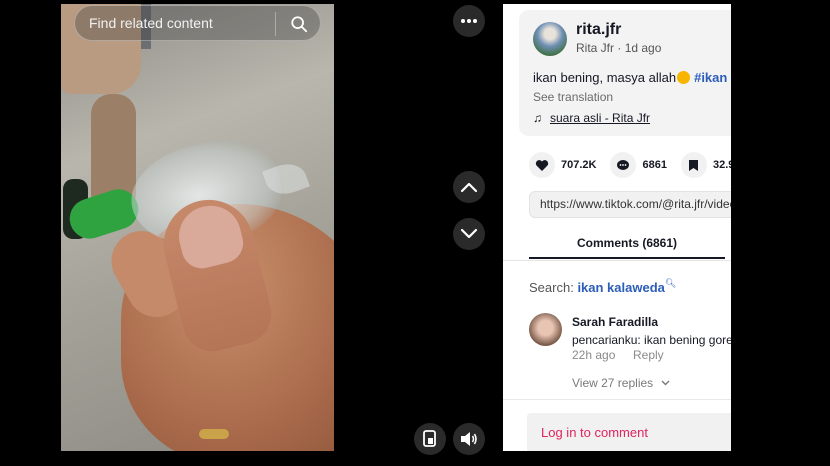 This screenshot has height=466, width=830. I want to click on author-display-name: Rita Jfr, so click(595, 48).